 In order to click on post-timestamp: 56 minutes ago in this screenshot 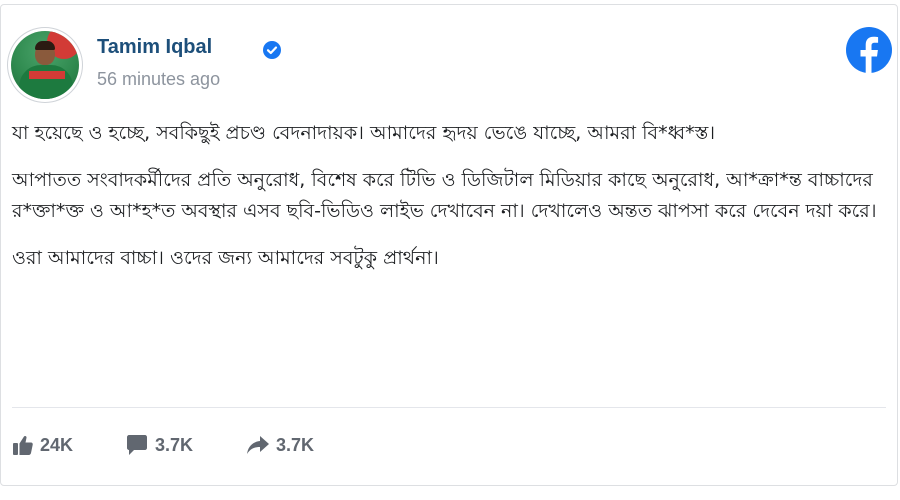, I will do `click(158, 79)`.